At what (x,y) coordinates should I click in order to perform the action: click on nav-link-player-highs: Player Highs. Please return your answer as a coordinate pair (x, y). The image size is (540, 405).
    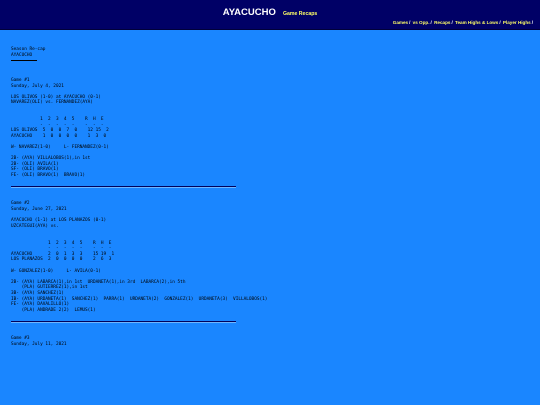
    Looking at the image, I should click on (517, 22).